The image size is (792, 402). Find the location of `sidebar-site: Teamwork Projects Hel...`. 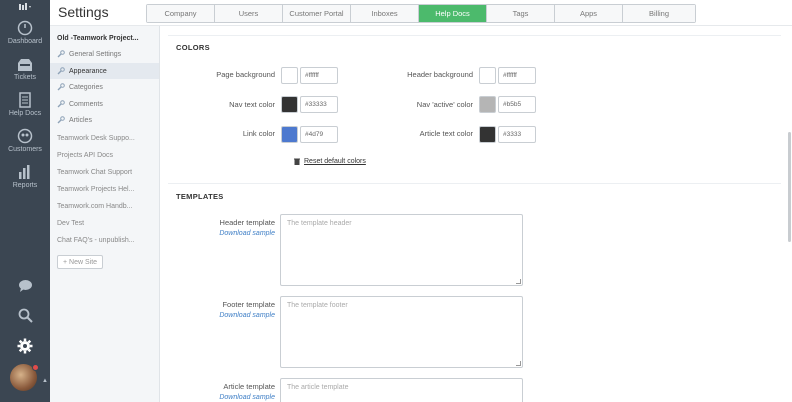

sidebar-site: Teamwork Projects Hel... is located at coordinates (104, 189).